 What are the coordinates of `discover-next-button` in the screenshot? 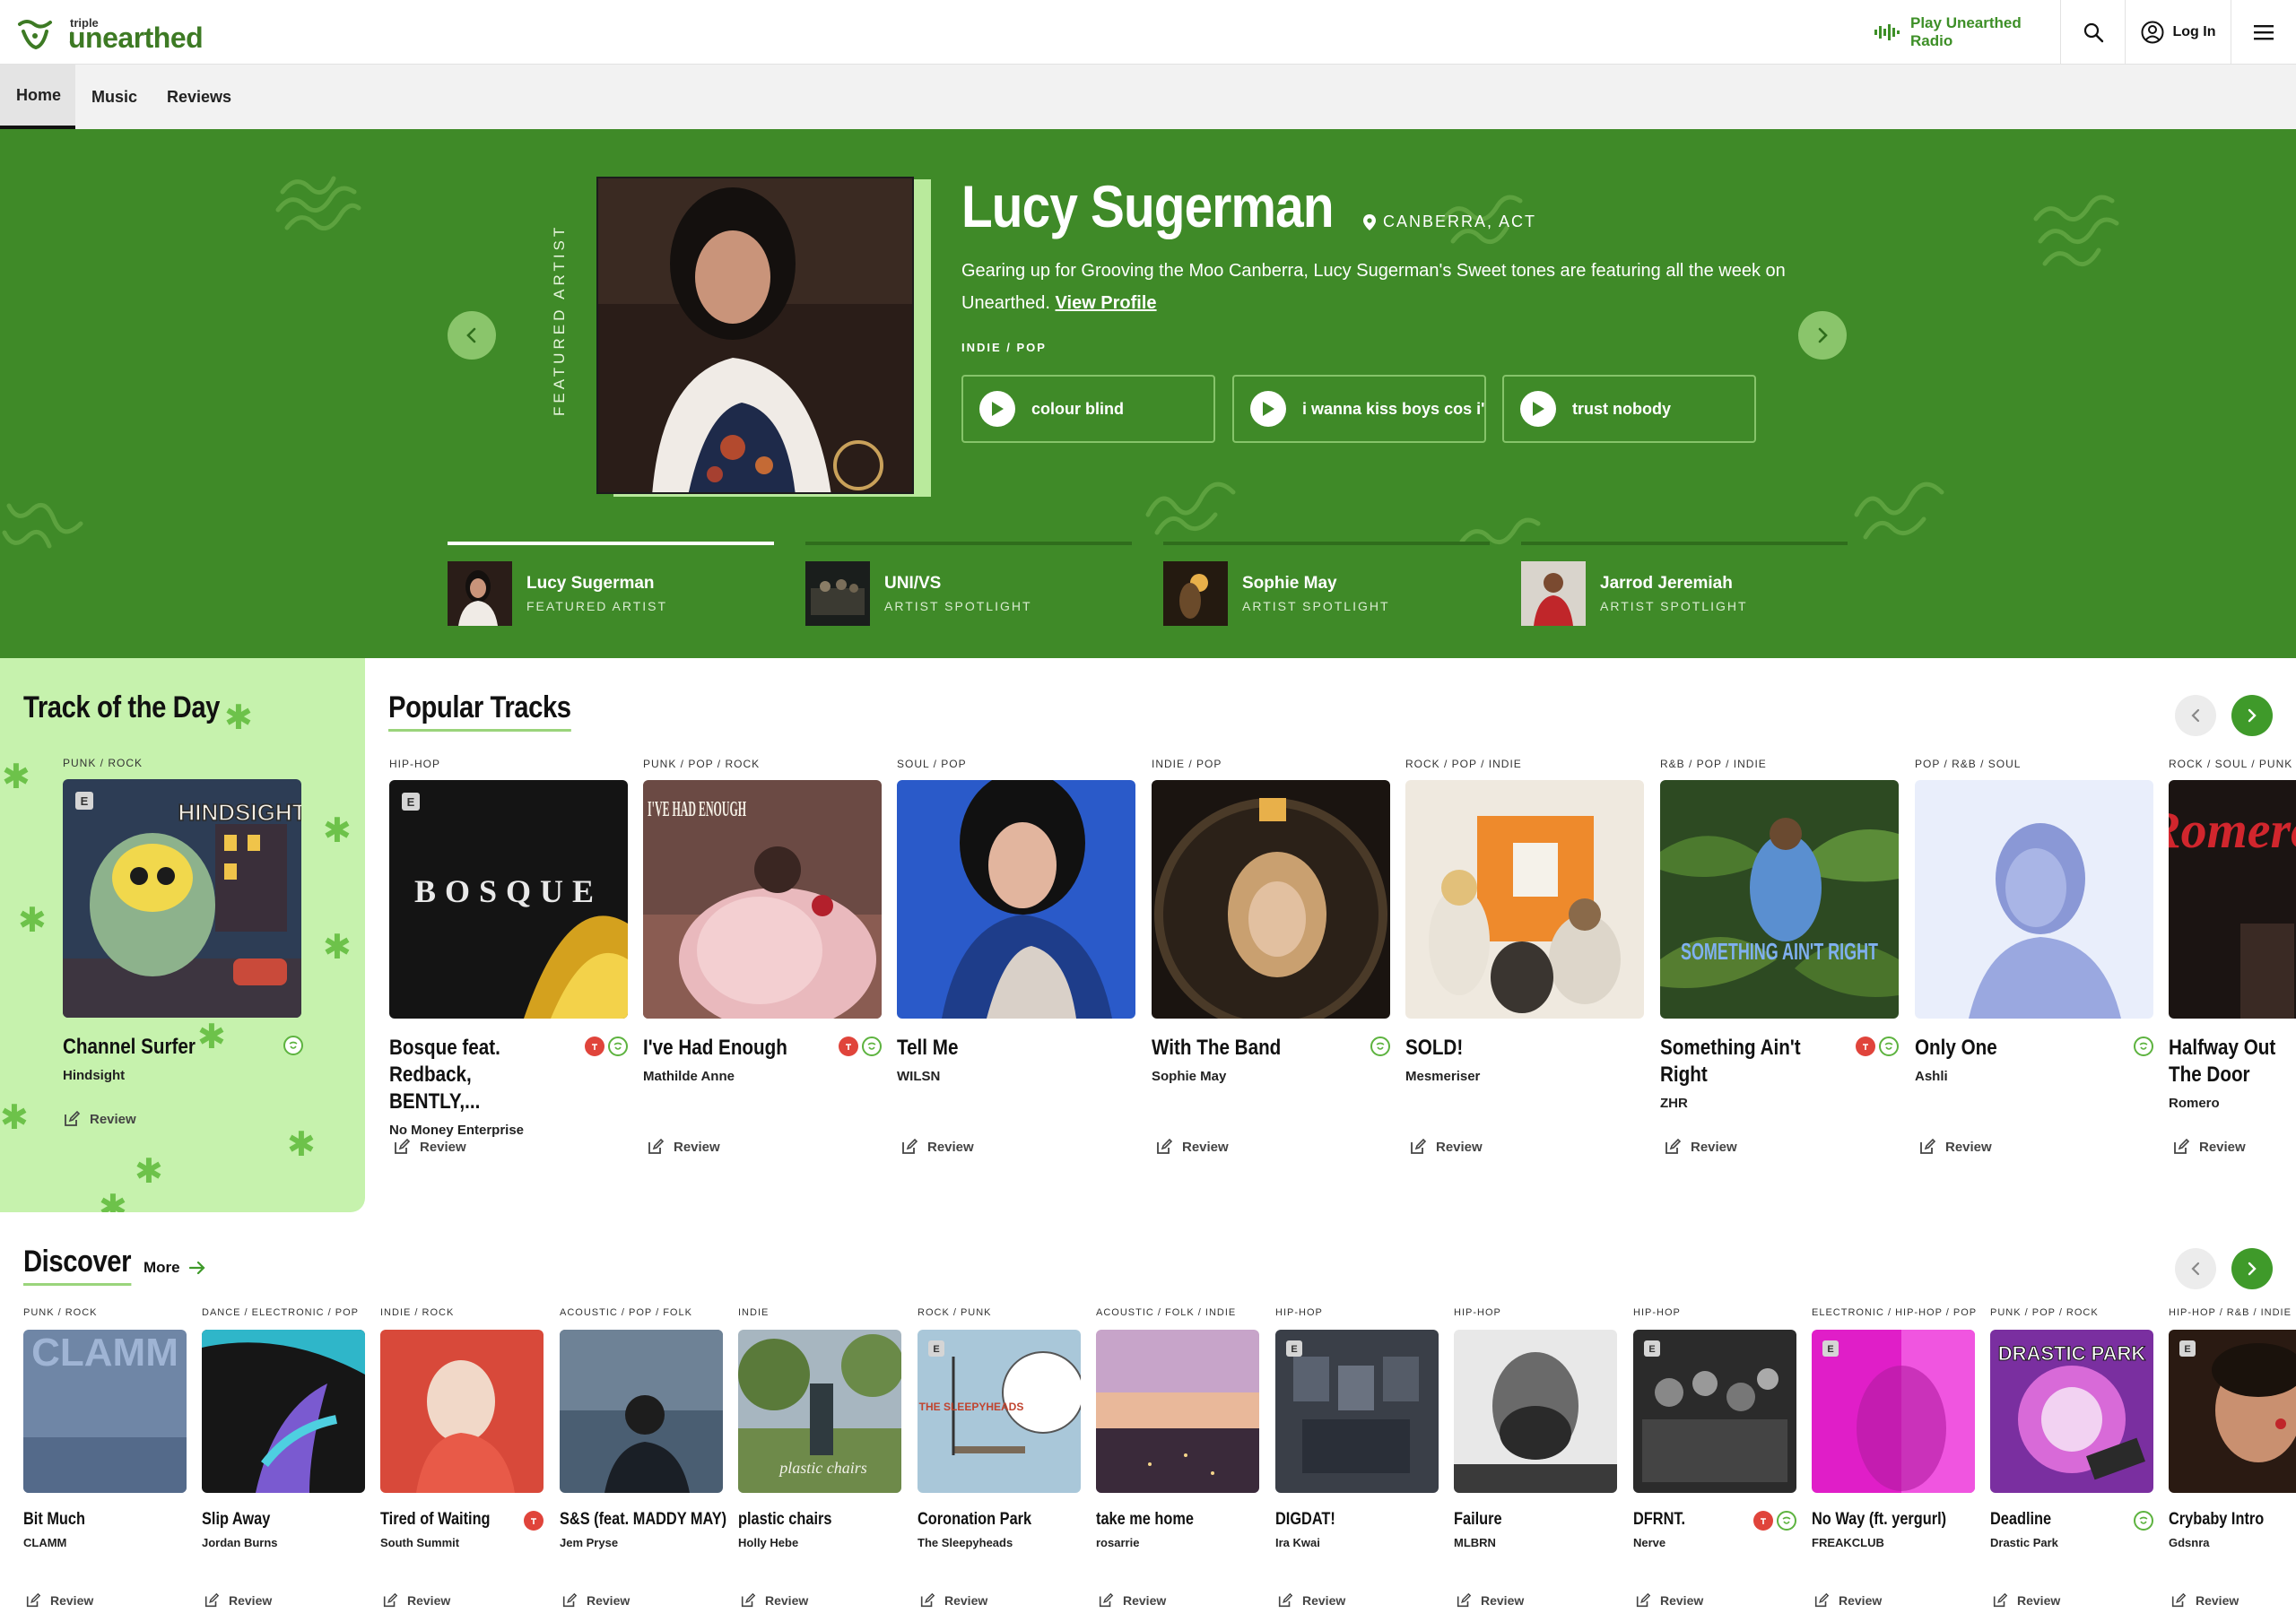 It's located at (2252, 1268).